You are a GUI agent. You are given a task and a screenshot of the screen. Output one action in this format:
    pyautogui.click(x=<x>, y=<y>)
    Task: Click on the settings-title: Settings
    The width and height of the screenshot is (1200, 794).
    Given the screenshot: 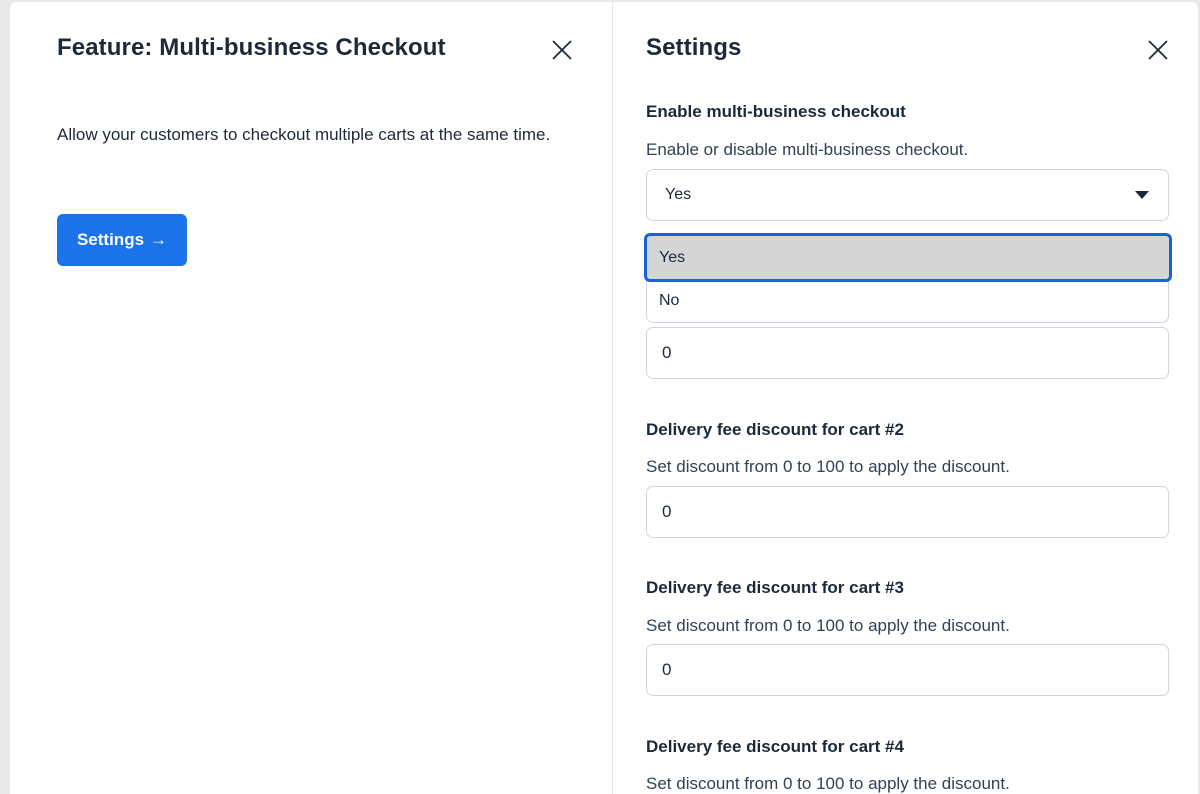 What is the action you would take?
    pyautogui.click(x=694, y=47)
    